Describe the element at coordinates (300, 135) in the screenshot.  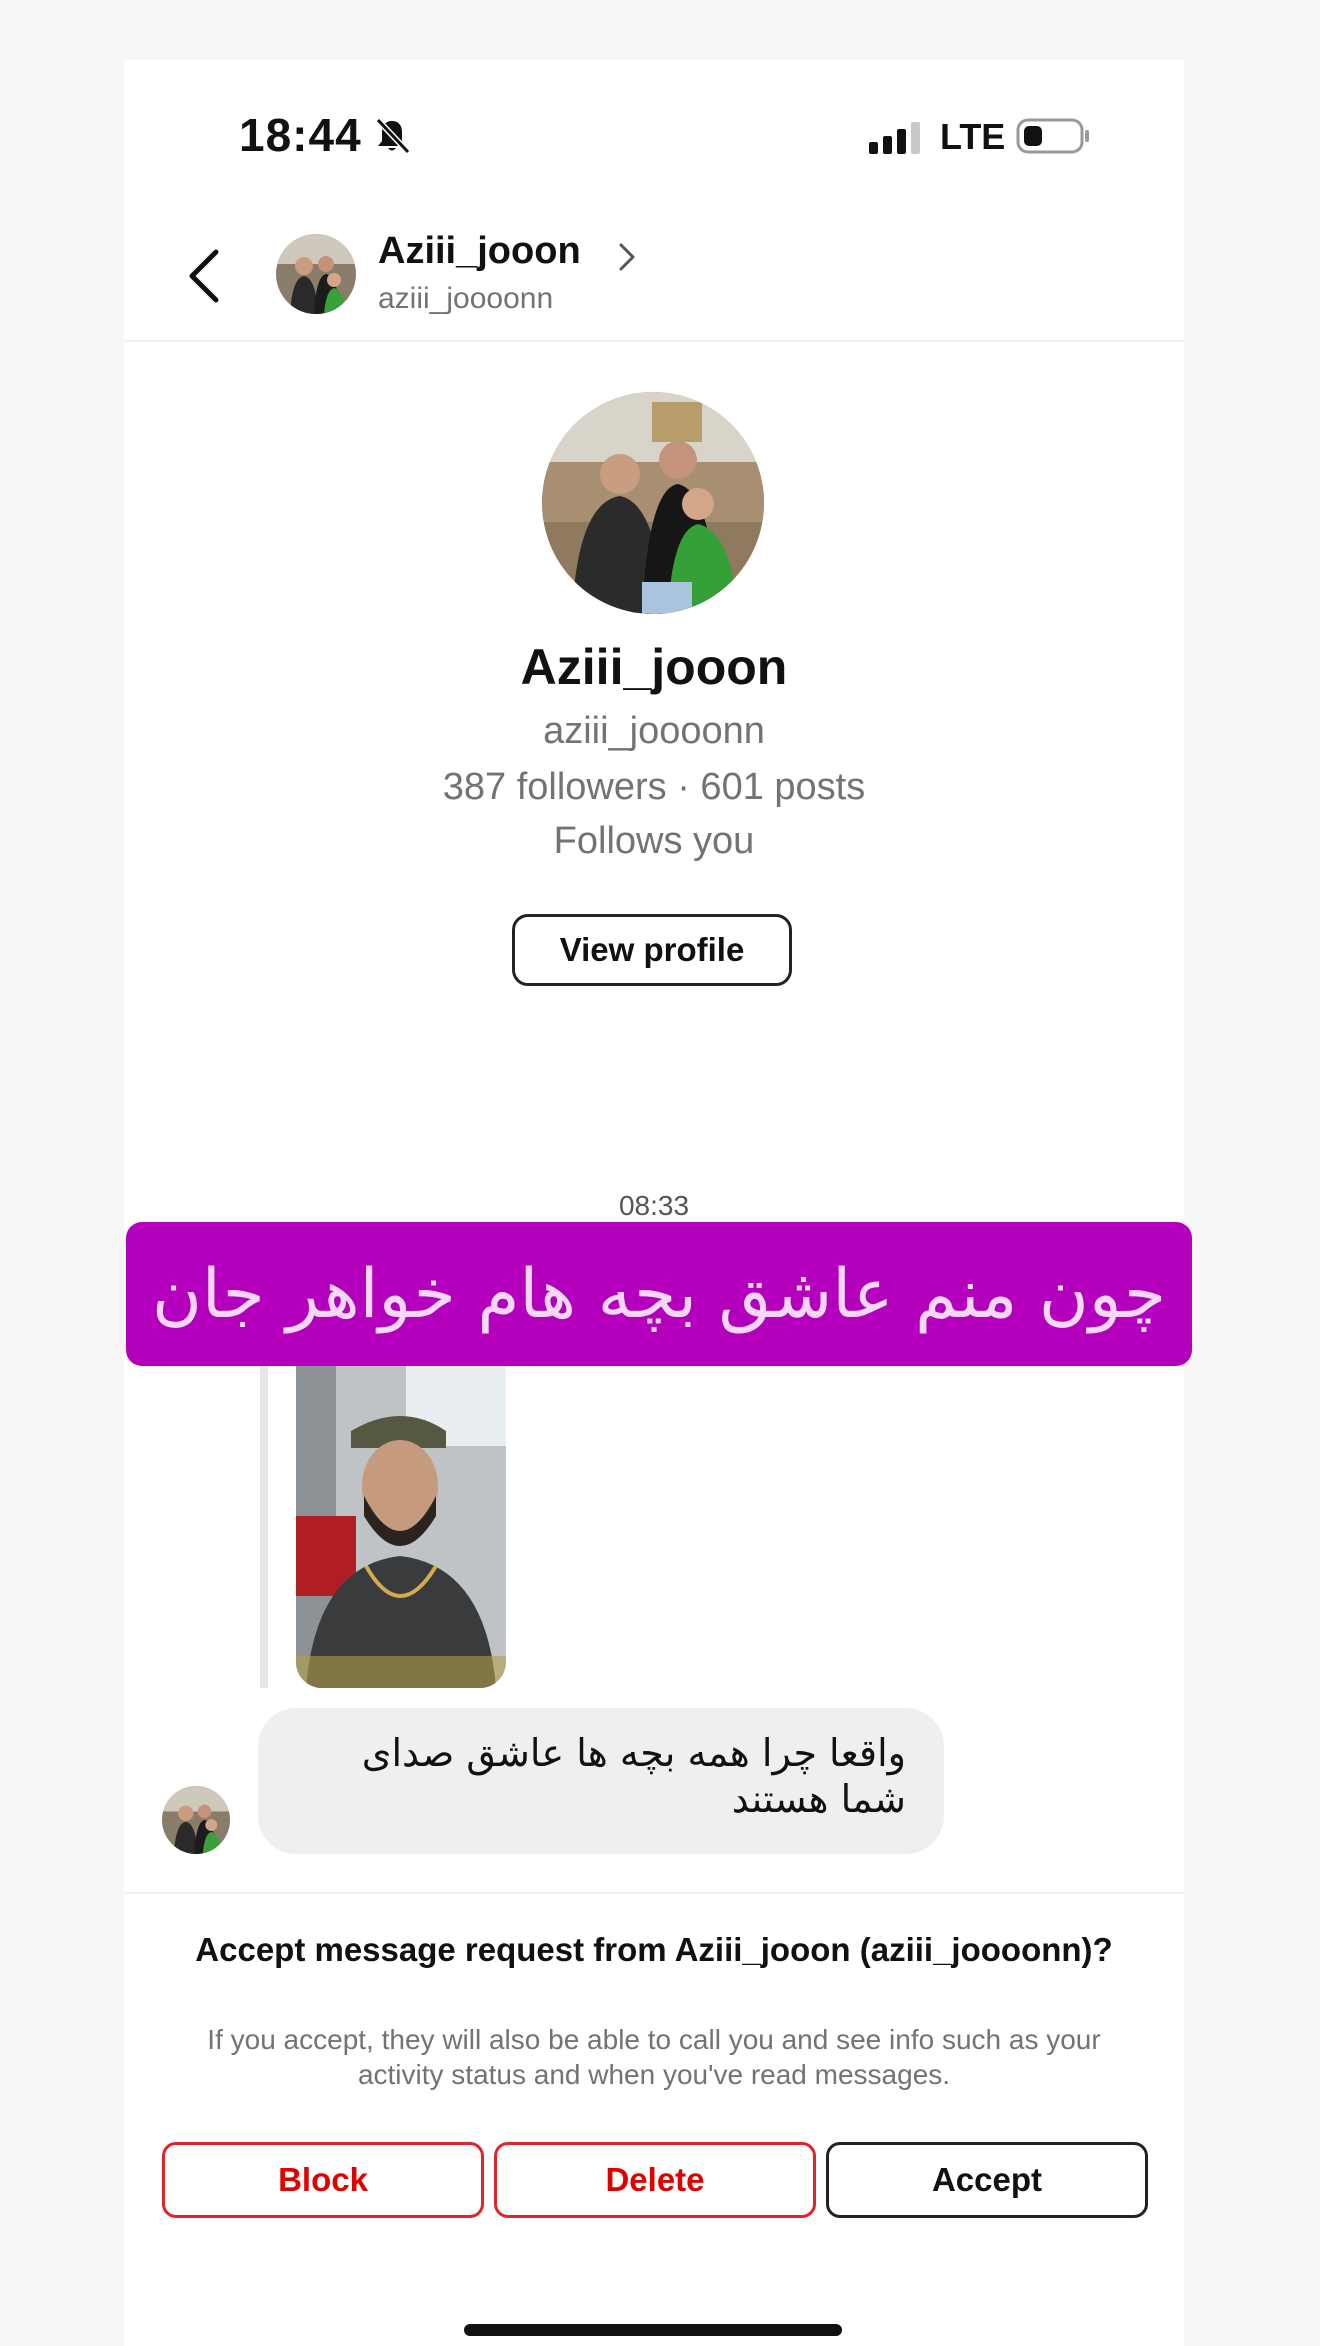
I see `status-time: 18:44` at that location.